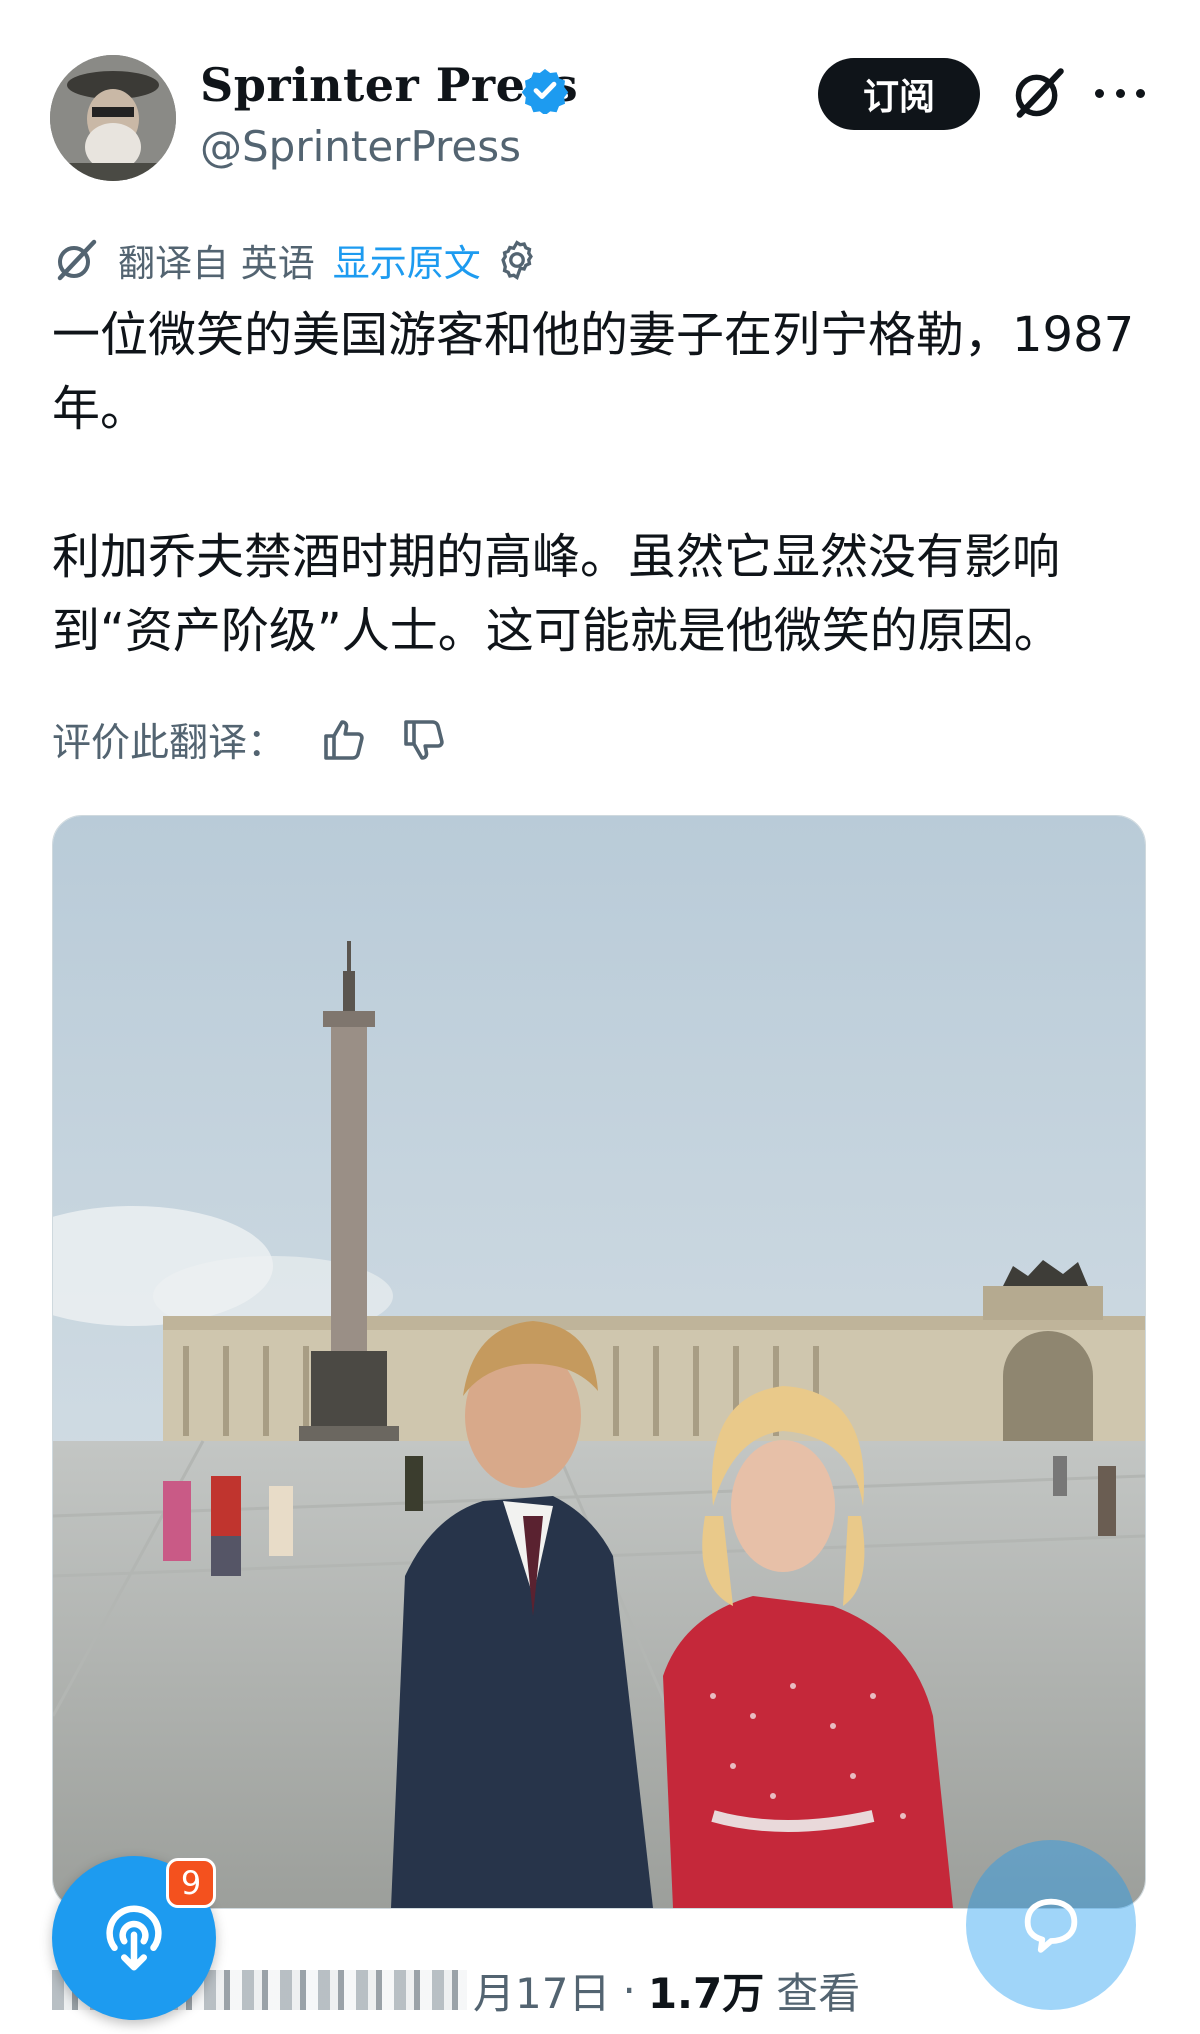 The height and width of the screenshot is (2034, 1200). What do you see at coordinates (600, 9) in the screenshot?
I see `status-bar` at bounding box center [600, 9].